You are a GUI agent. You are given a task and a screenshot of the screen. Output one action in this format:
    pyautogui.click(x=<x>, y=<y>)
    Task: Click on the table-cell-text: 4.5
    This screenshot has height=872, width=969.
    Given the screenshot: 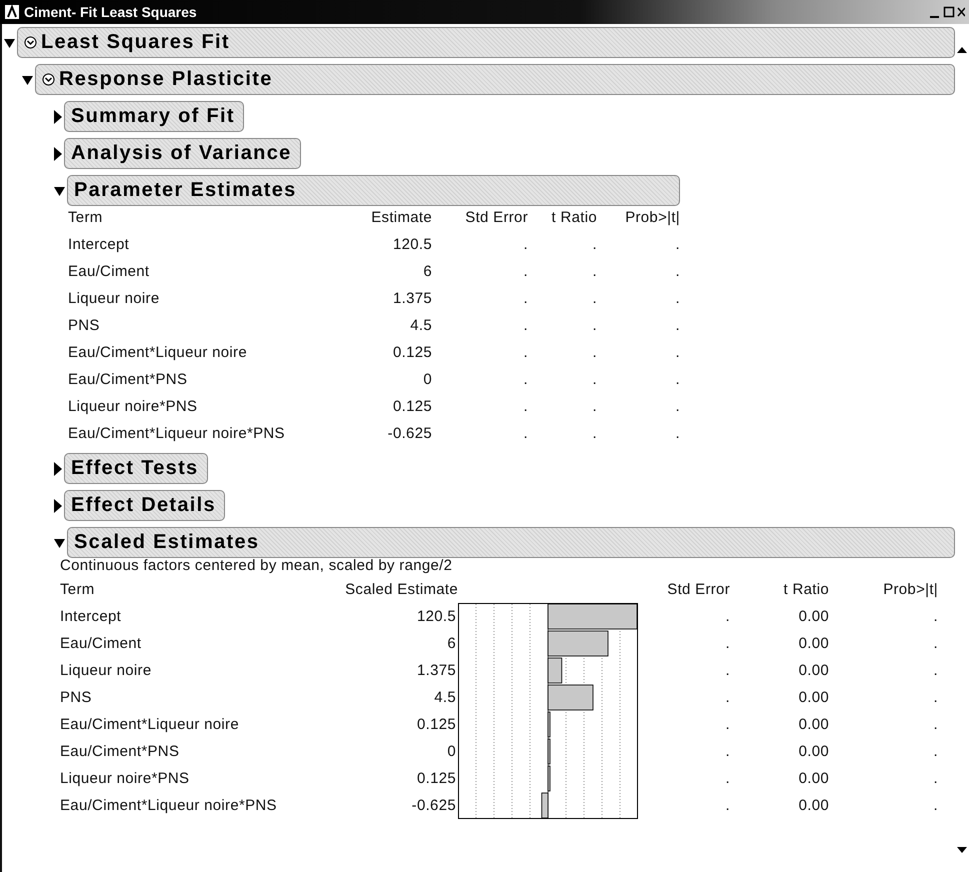 What is the action you would take?
    pyautogui.click(x=445, y=698)
    